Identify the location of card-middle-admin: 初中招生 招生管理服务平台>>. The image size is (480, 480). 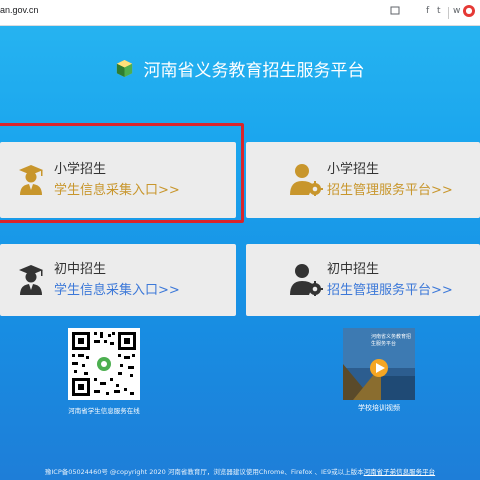
(363, 280).